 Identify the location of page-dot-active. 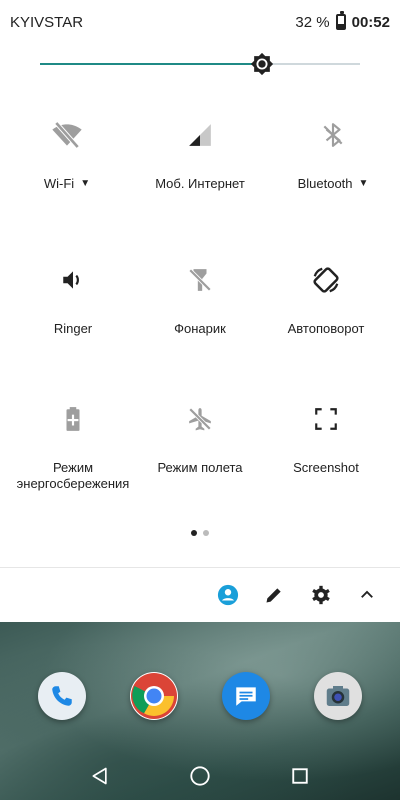
(194, 533).